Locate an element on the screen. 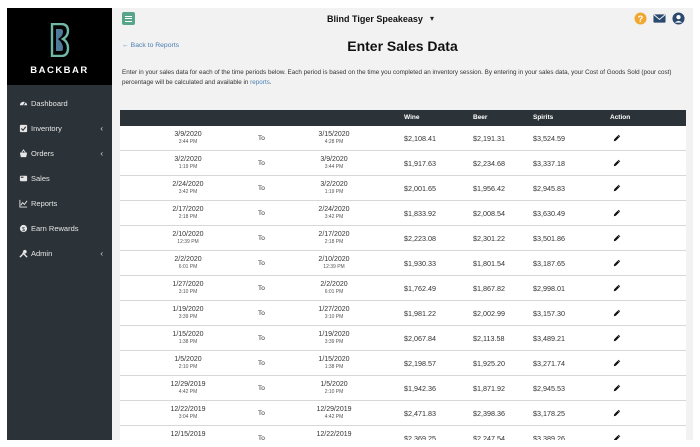 The height and width of the screenshot is (447, 700). hamburger-menu-button is located at coordinates (128, 18).